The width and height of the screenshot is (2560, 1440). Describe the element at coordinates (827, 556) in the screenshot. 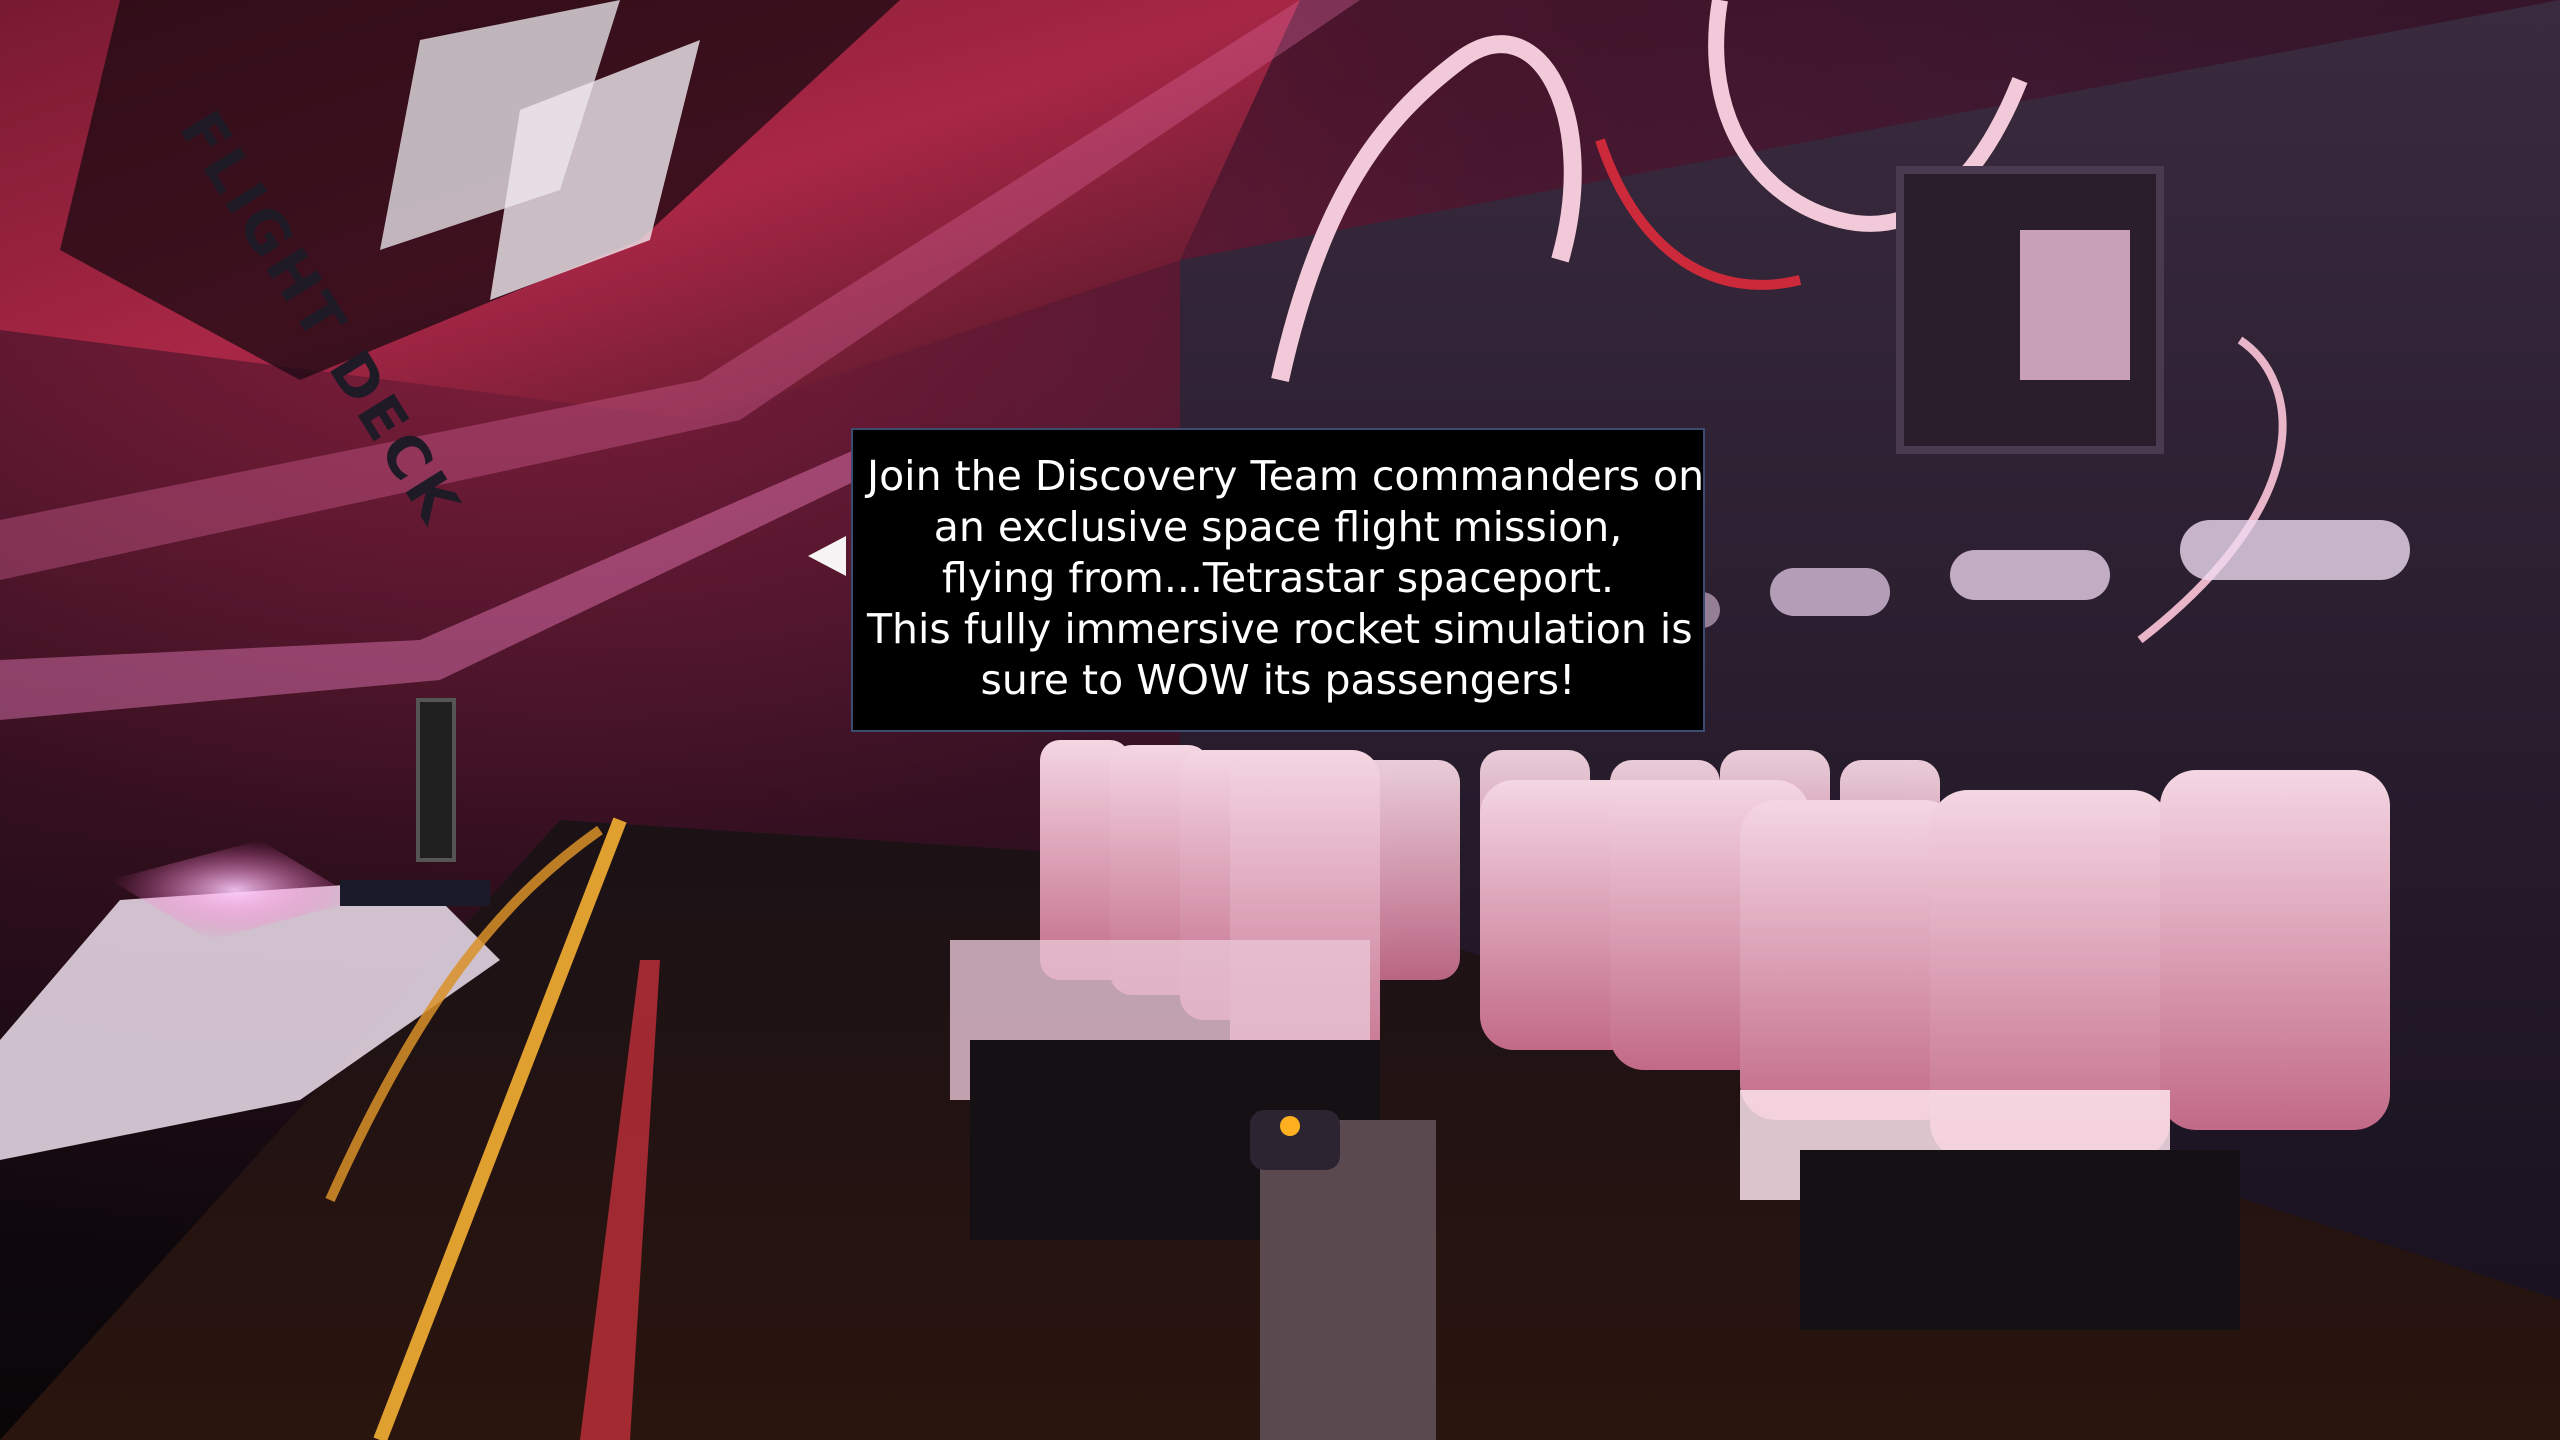

I see `left-arrow-icon` at that location.